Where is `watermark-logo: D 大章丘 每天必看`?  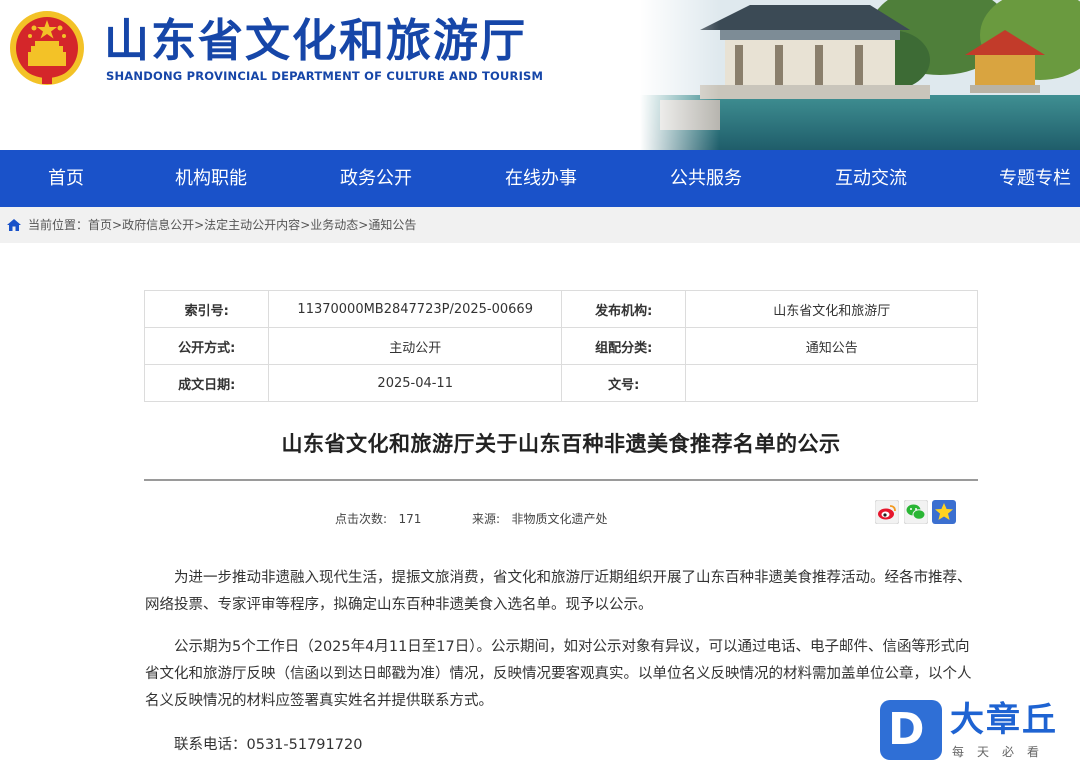
watermark-logo: D 大章丘 每天必看 is located at coordinates (980, 732).